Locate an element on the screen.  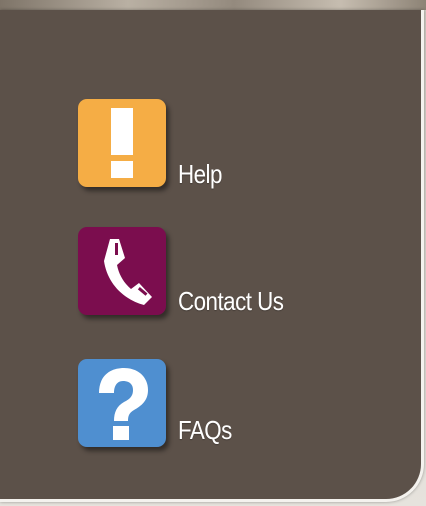
faqs-tile is located at coordinates (122, 403).